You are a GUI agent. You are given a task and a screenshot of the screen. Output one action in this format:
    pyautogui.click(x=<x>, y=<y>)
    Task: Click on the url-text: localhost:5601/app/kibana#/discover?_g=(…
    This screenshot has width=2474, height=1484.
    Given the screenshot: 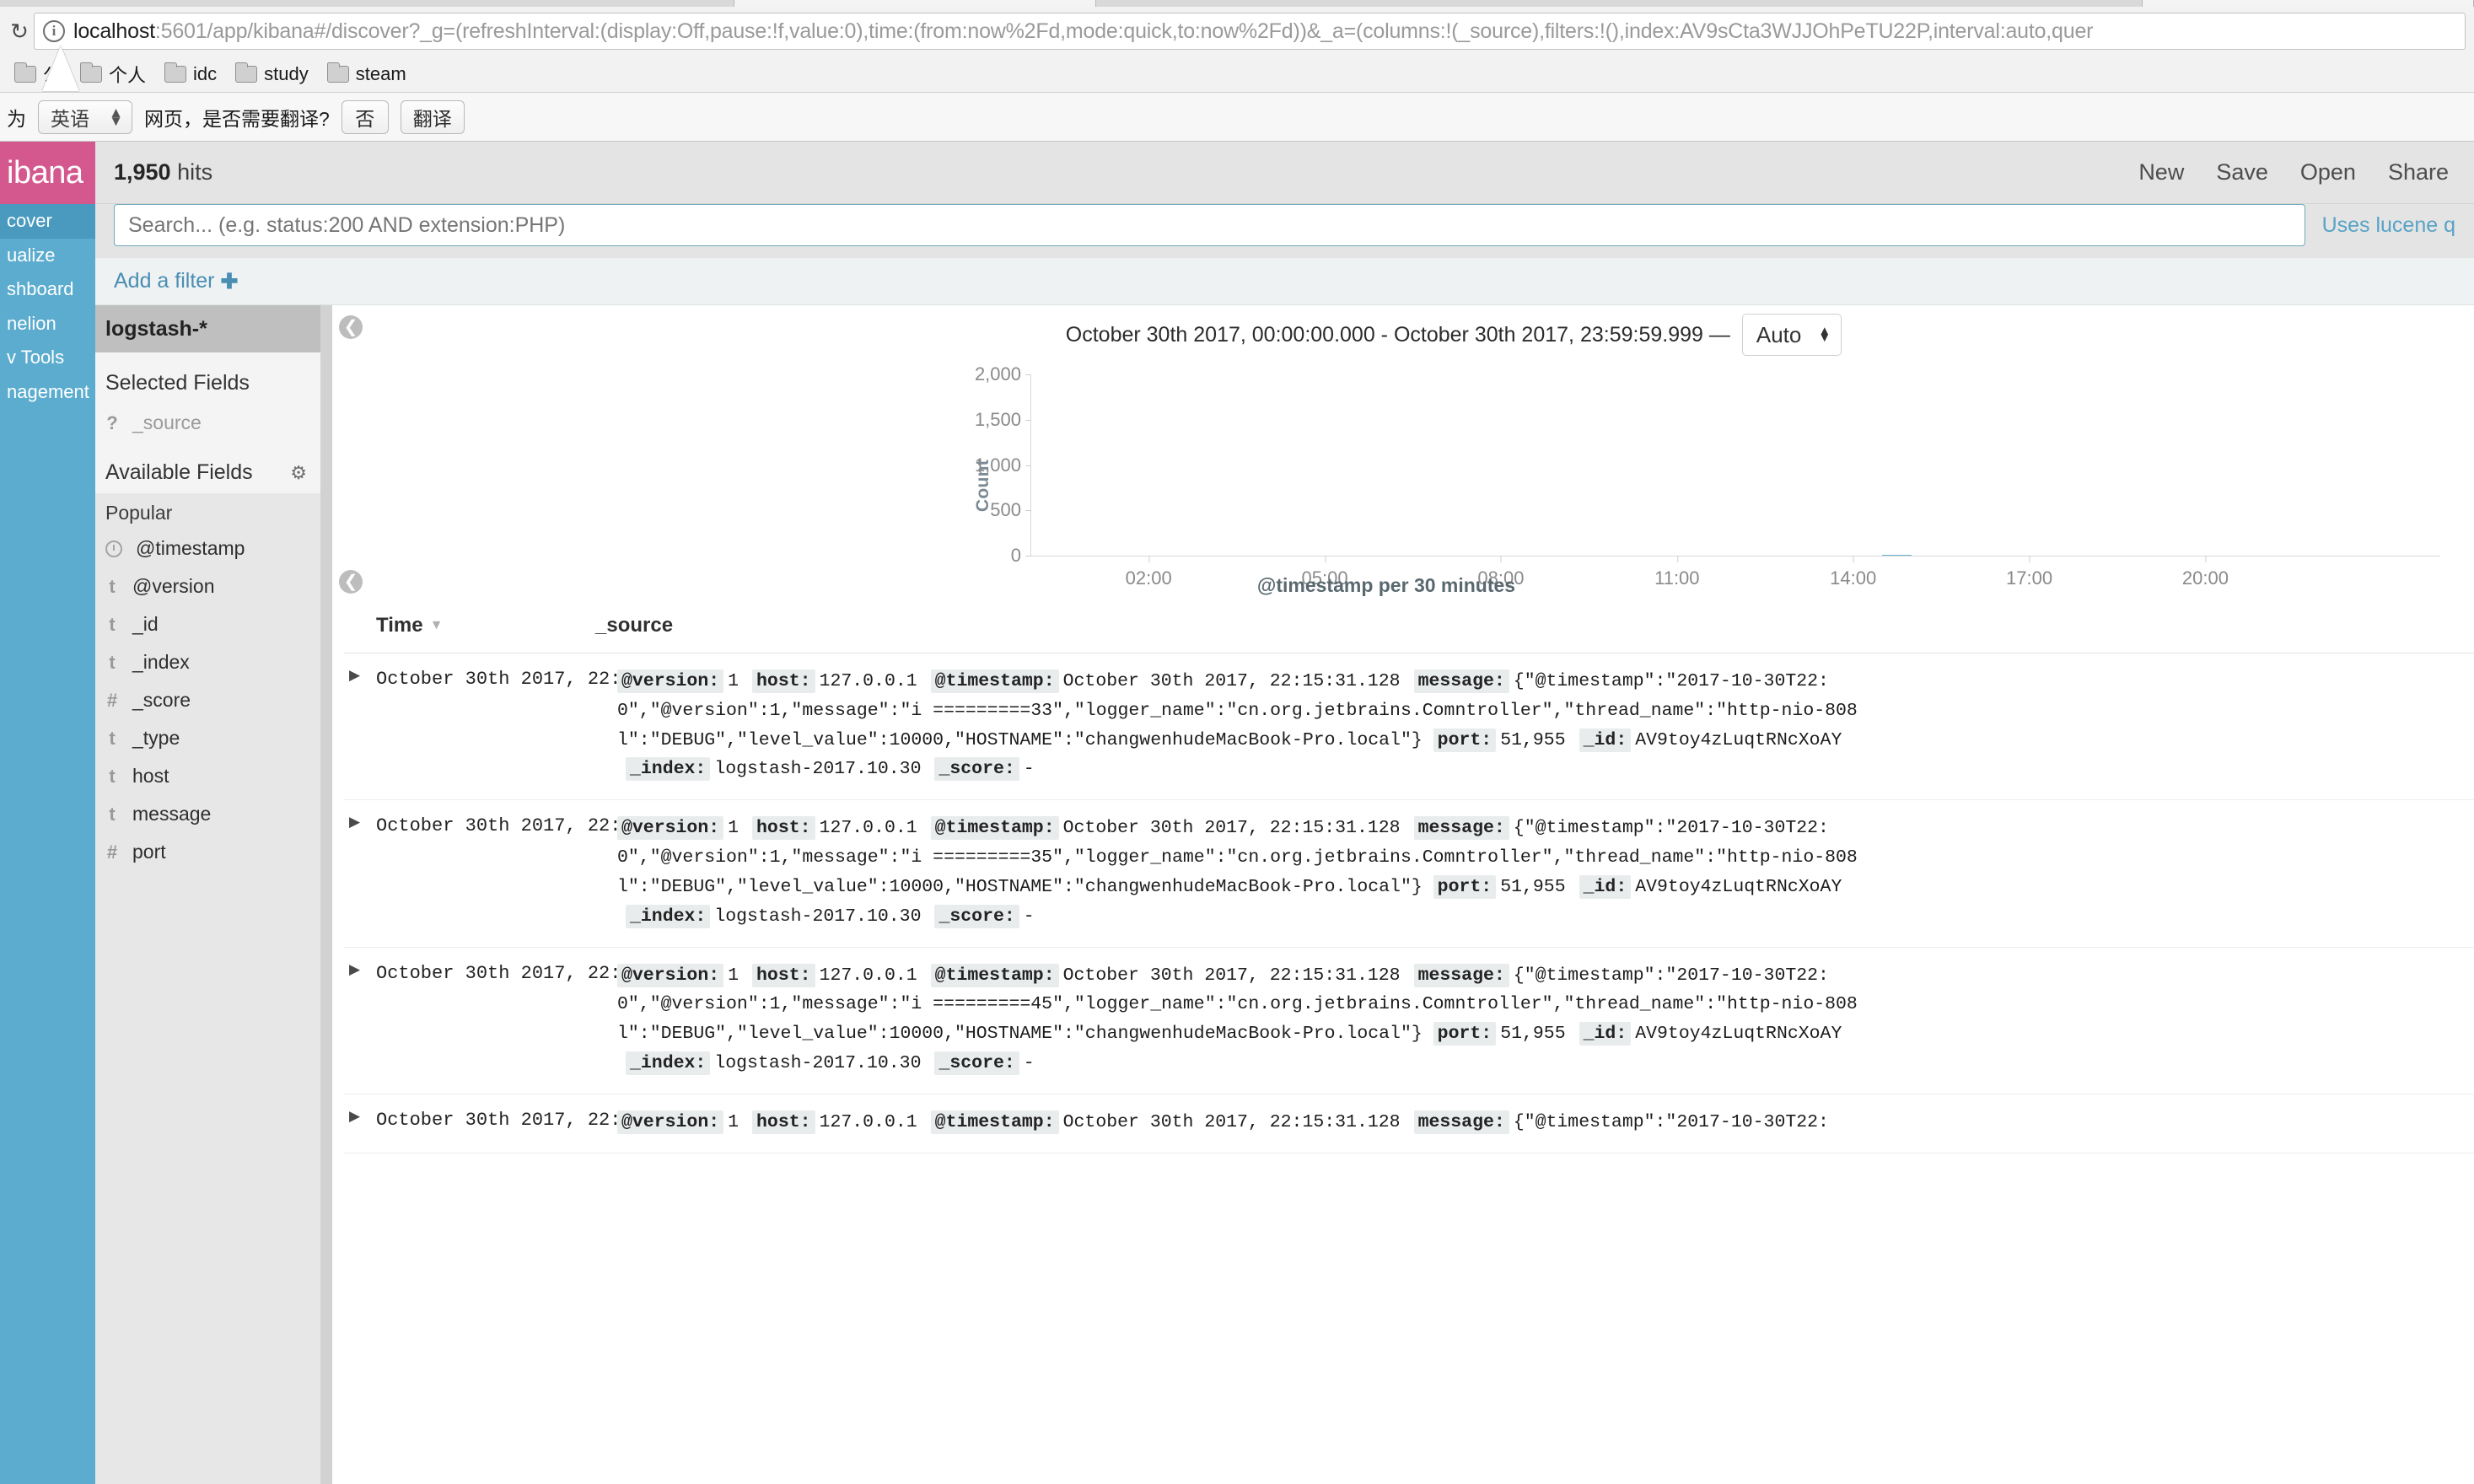 What is the action you would take?
    pyautogui.click(x=1083, y=31)
    